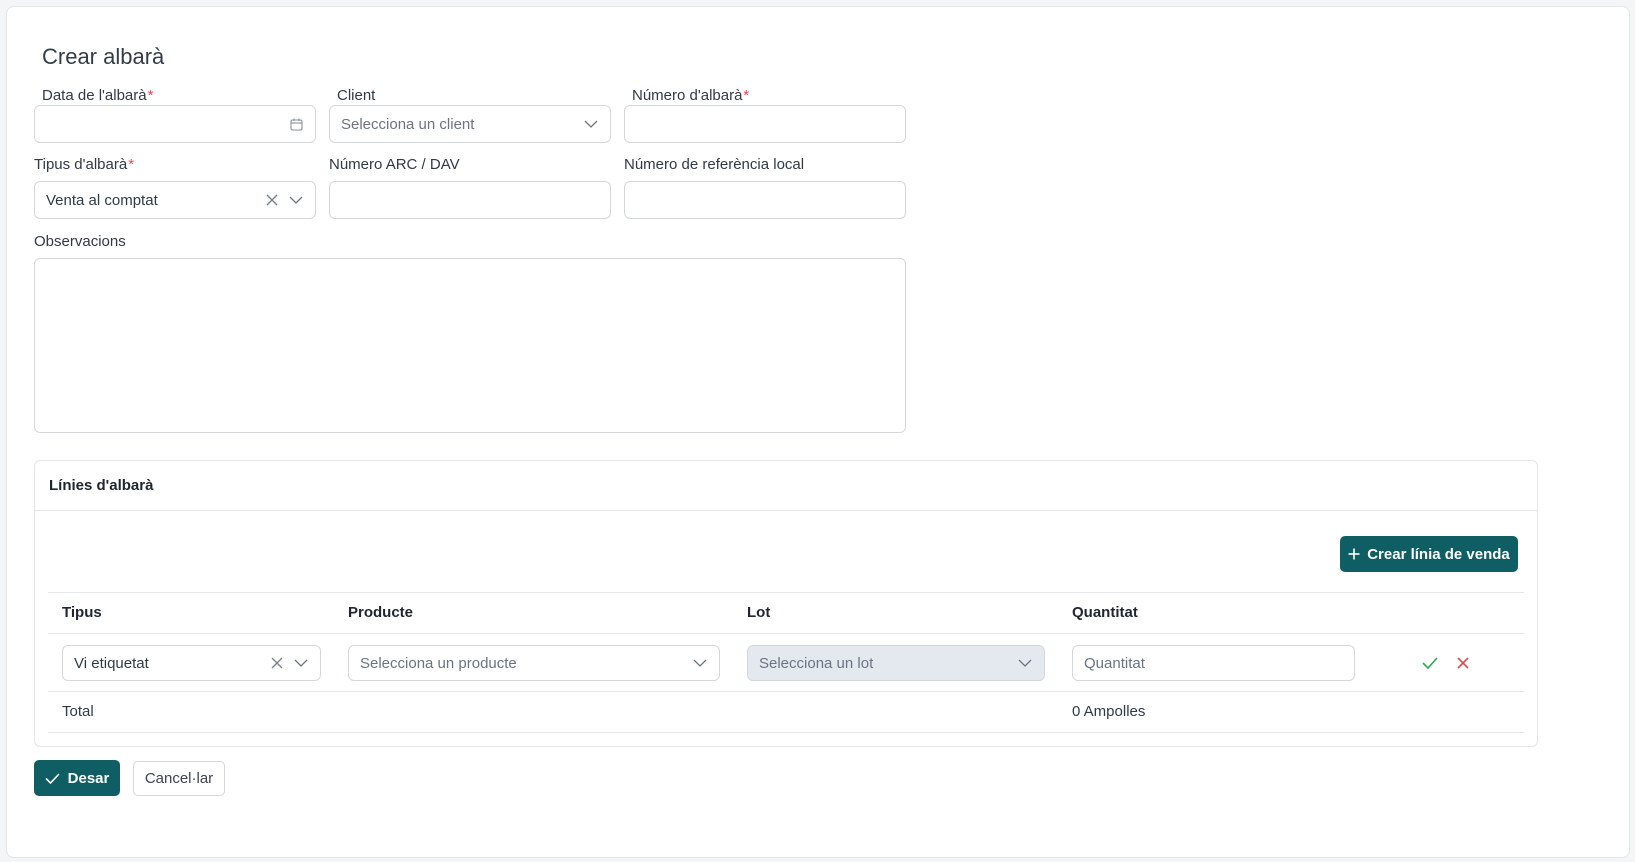 Image resolution: width=1635 pixels, height=862 pixels. I want to click on lines-panel-title: Línies d'albarà, so click(101, 485).